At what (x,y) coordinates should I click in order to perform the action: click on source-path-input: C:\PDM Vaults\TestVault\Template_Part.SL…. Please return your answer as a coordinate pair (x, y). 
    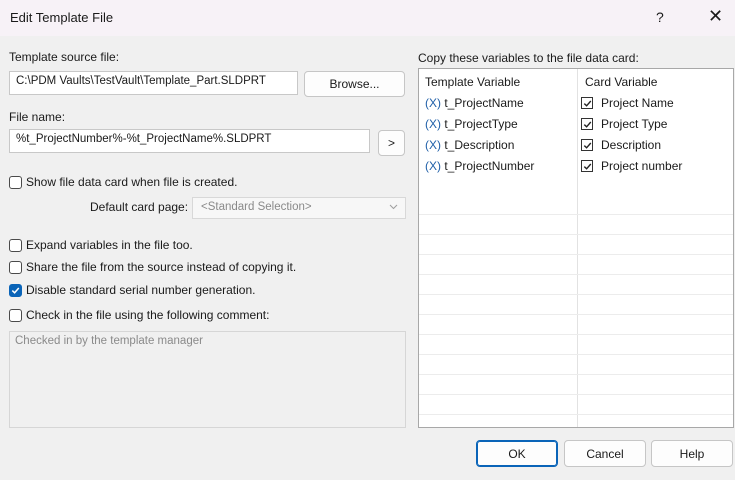
    Looking at the image, I should click on (153, 83).